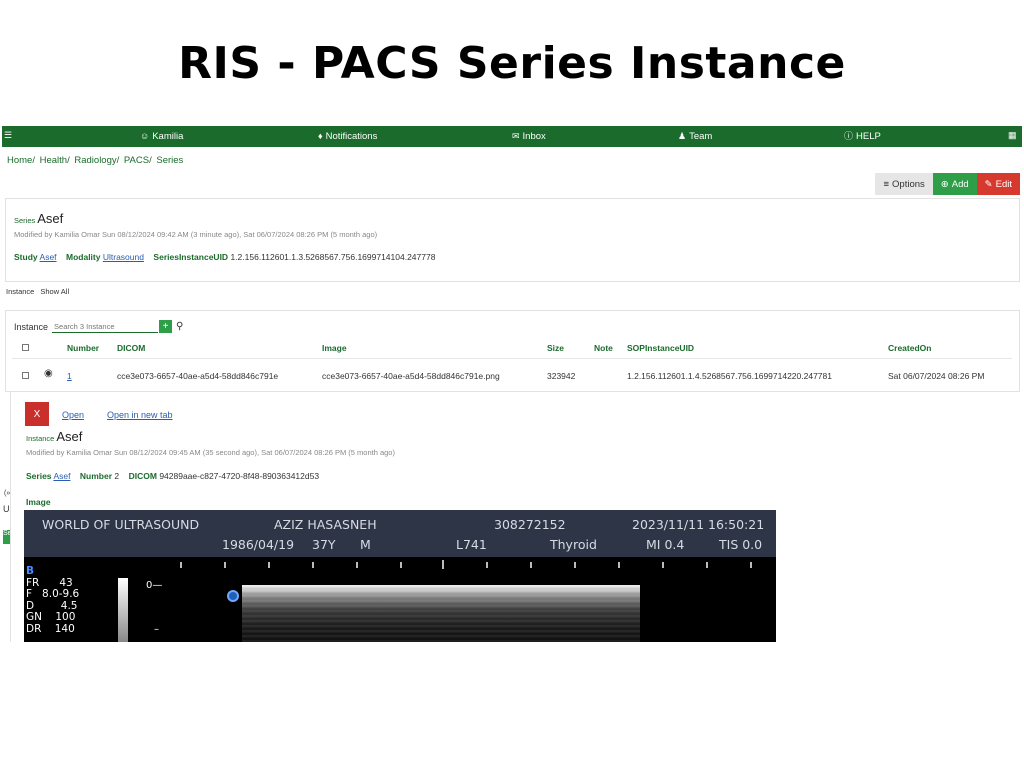  What do you see at coordinates (325, 524) in the screenshot?
I see `us-patient-name: AZIZ HASASNEH` at bounding box center [325, 524].